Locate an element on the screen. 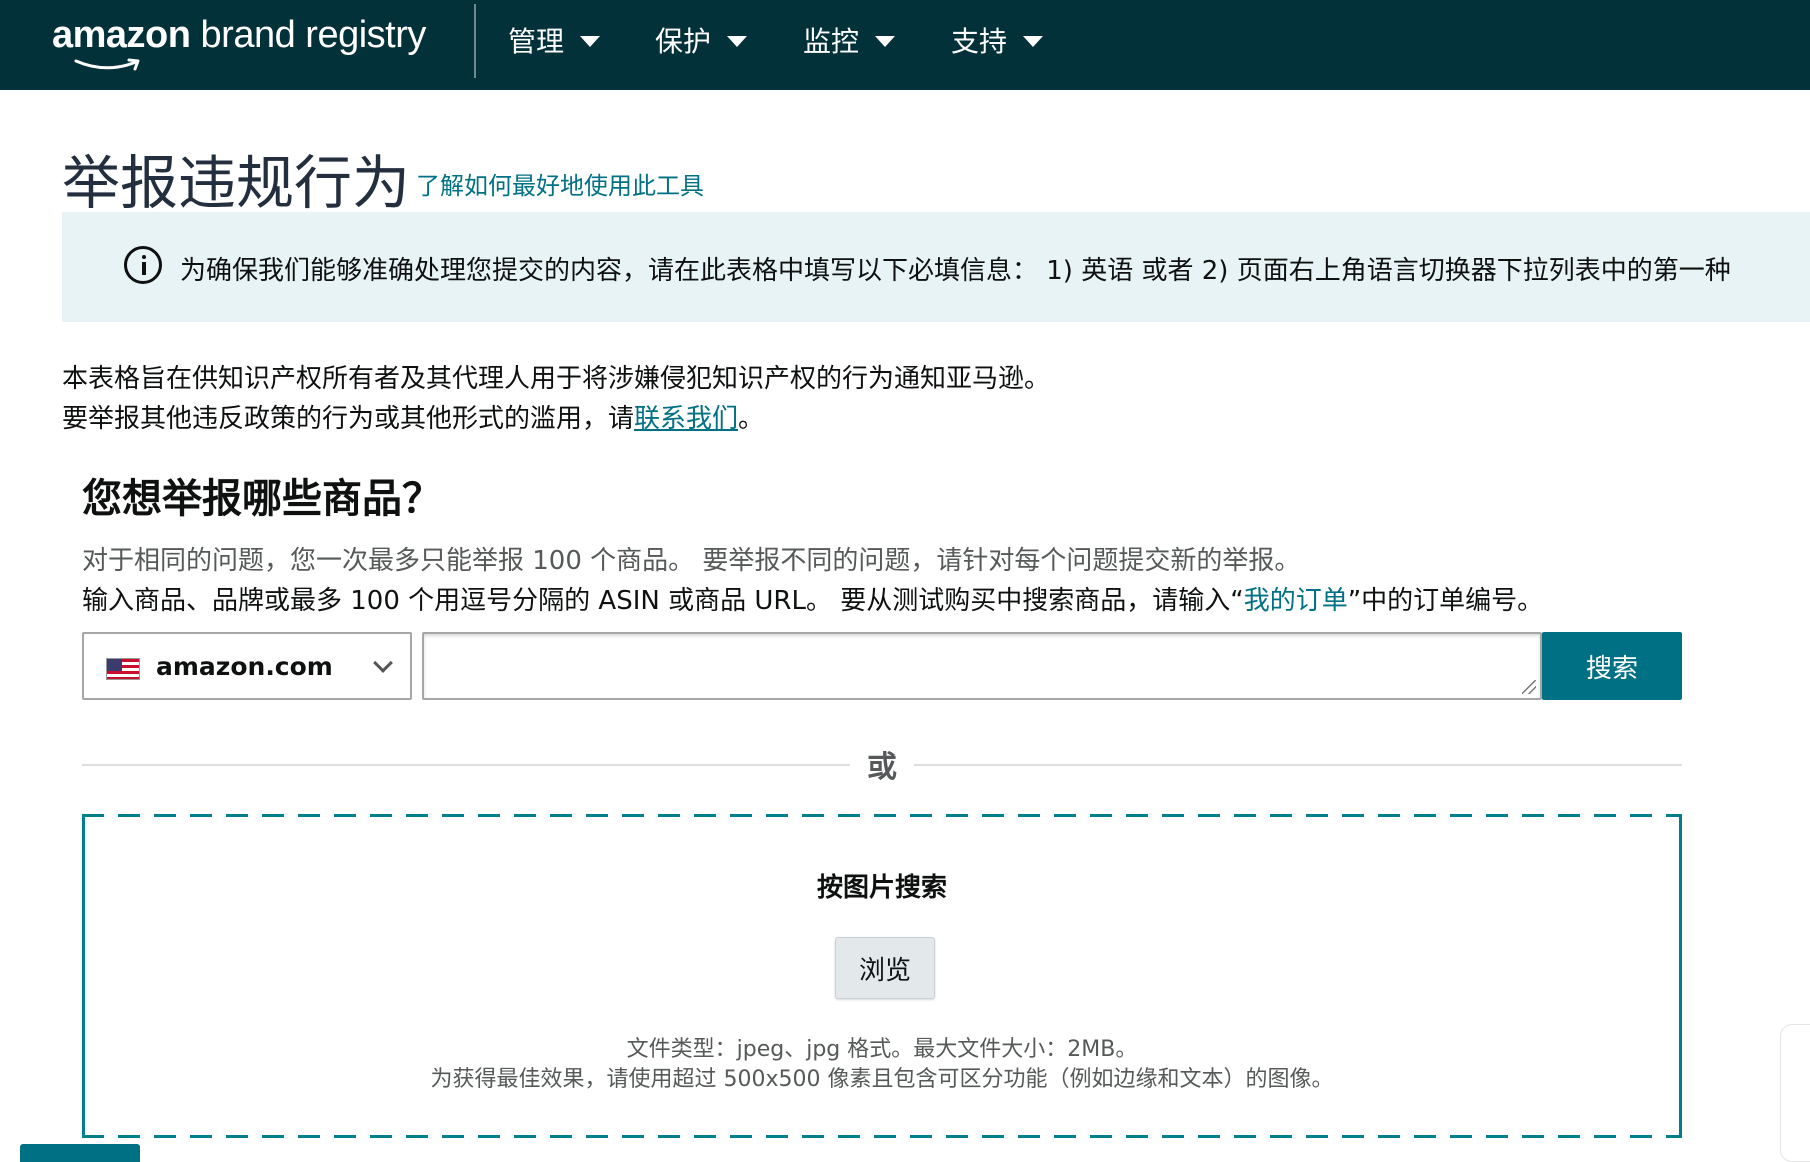 This screenshot has width=1810, height=1162. nav-menu-label: 支持 is located at coordinates (979, 41).